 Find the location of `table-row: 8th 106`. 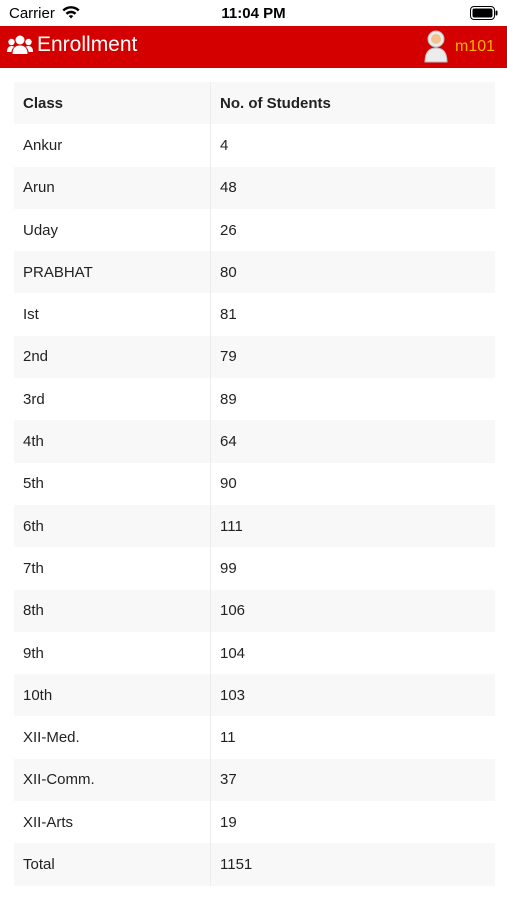

table-row: 8th 106 is located at coordinates (254, 610).